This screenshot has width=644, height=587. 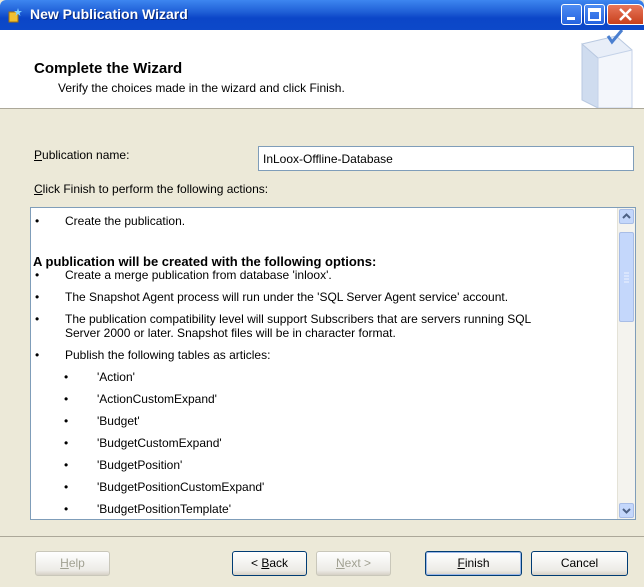 I want to click on wizard-book-icon, so click(x=607, y=69).